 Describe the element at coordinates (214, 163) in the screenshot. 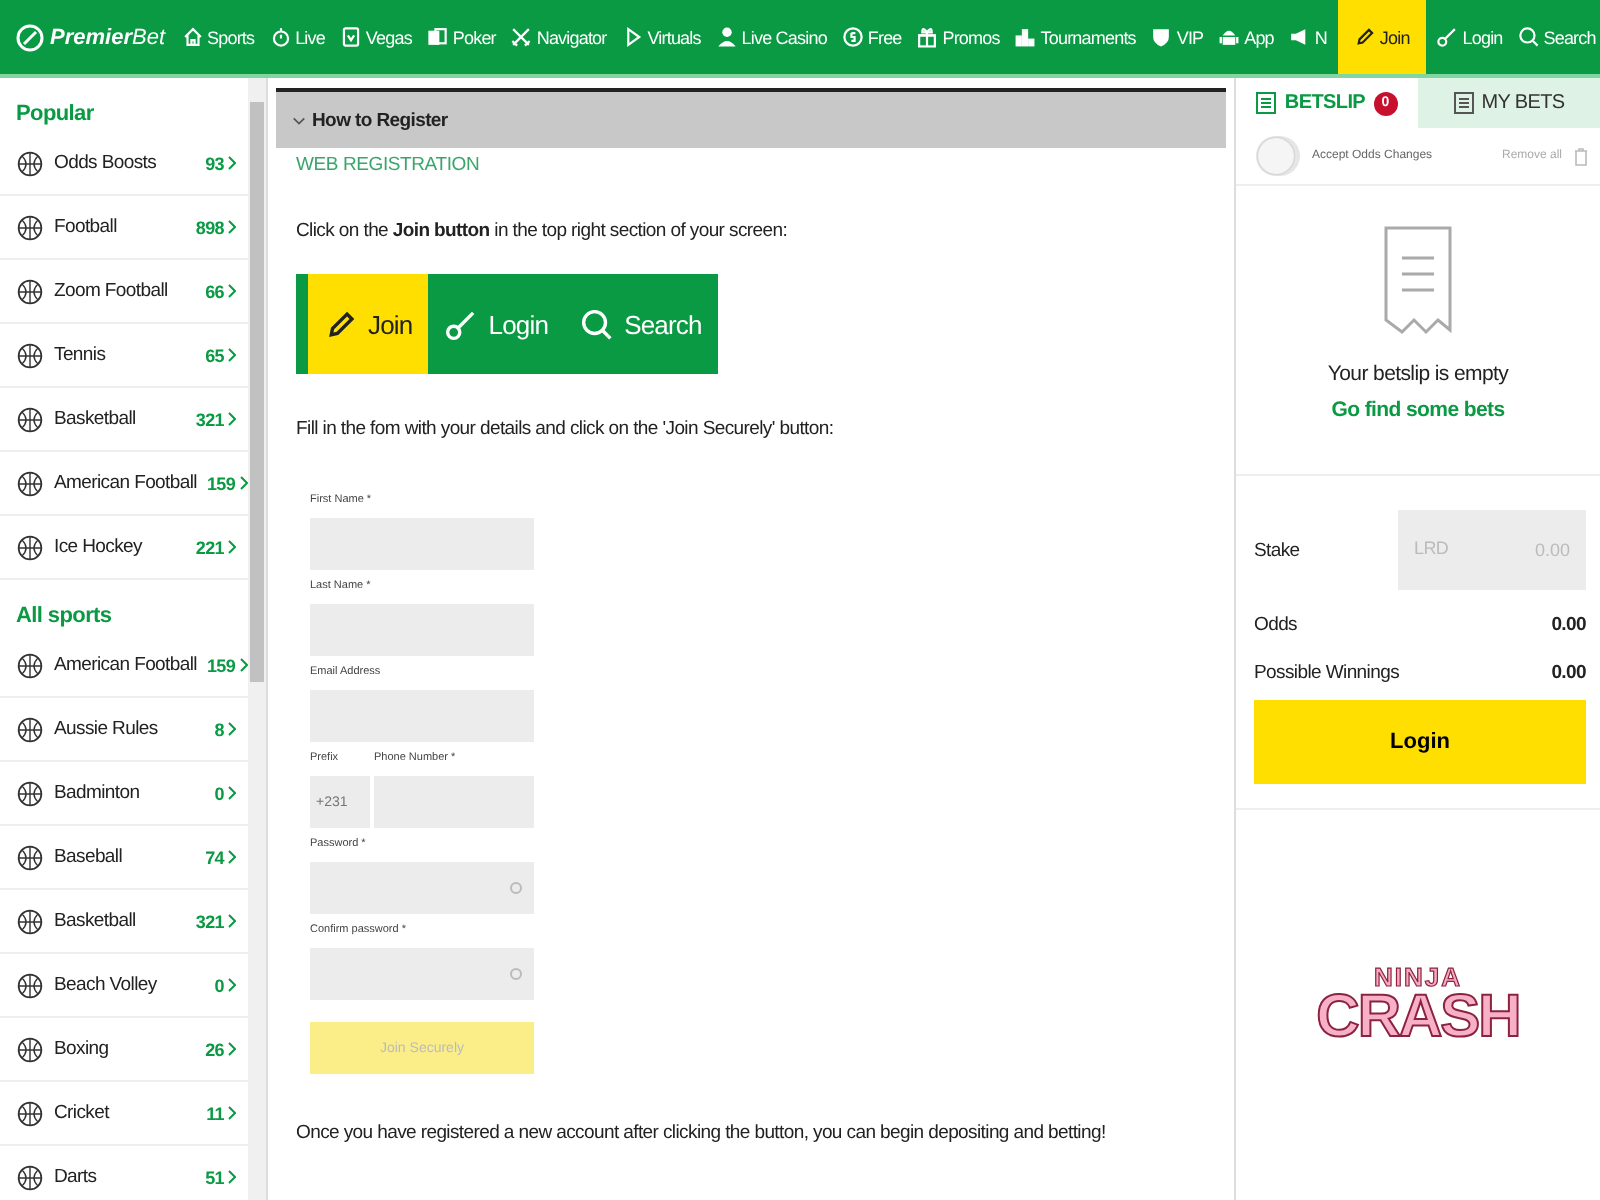

I see `event-count: 93` at that location.